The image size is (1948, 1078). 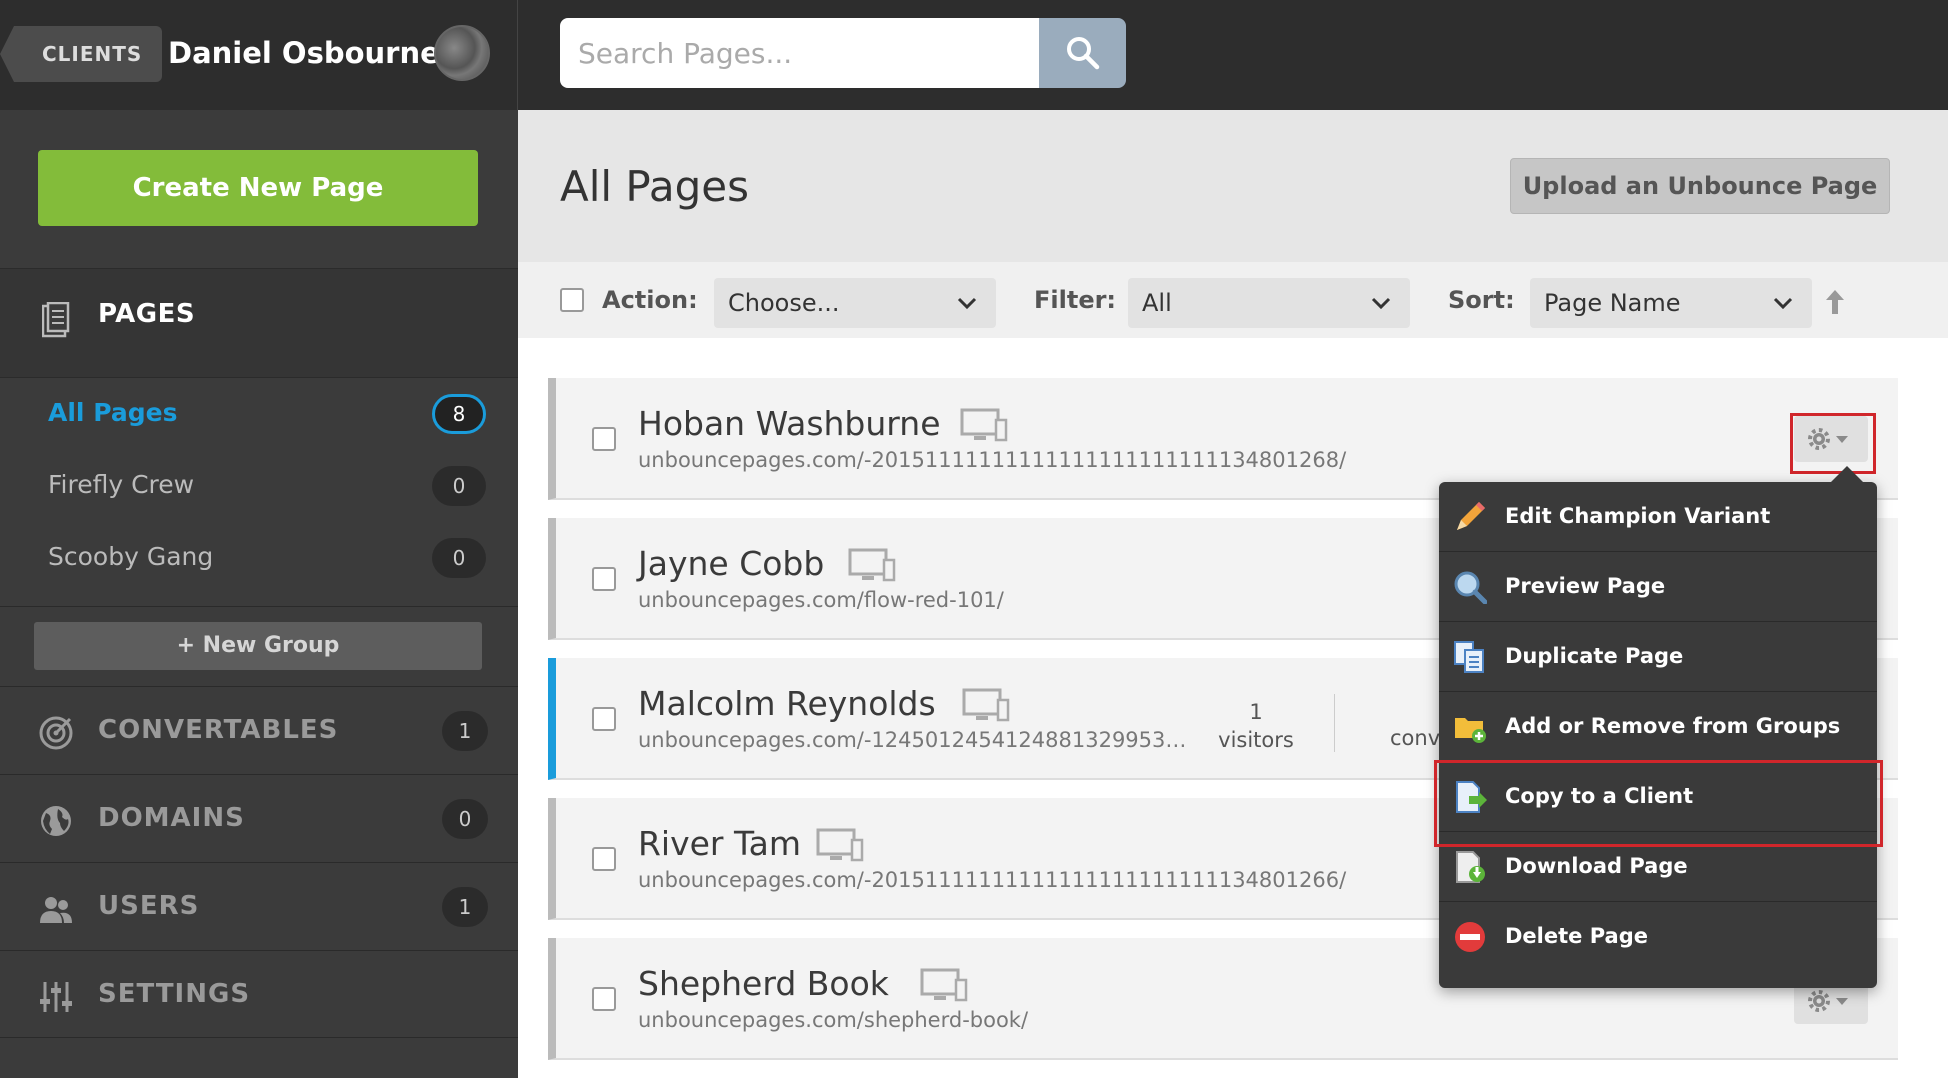 I want to click on group-item-firefly-crew: Firefly Crew 0, so click(x=259, y=486).